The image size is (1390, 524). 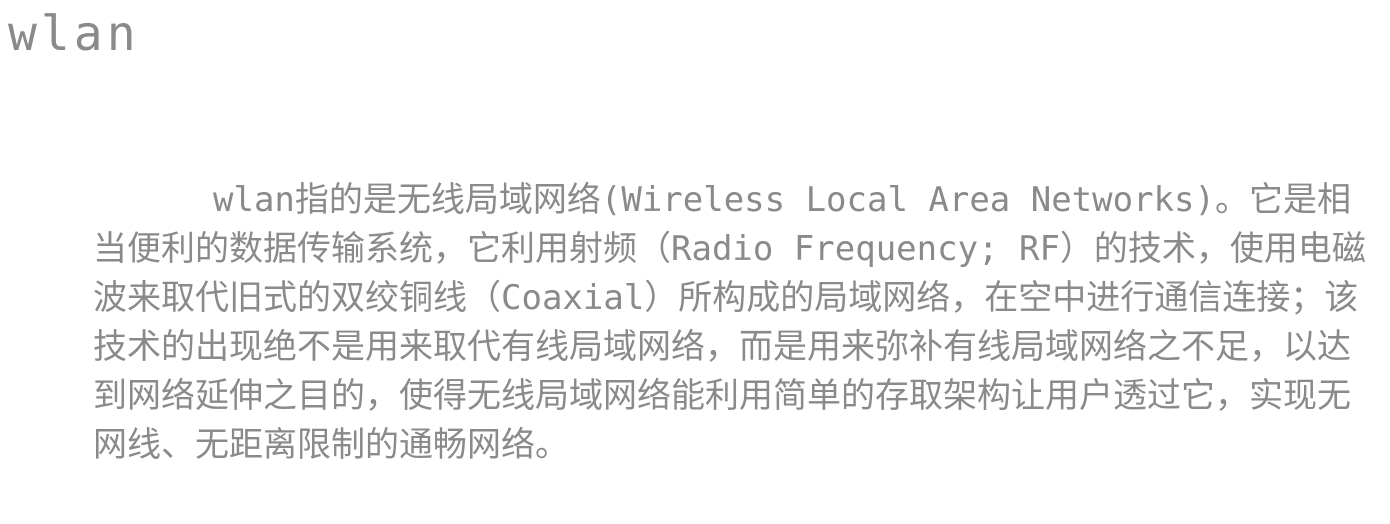 I want to click on slide-title: wlan, so click(x=74, y=34).